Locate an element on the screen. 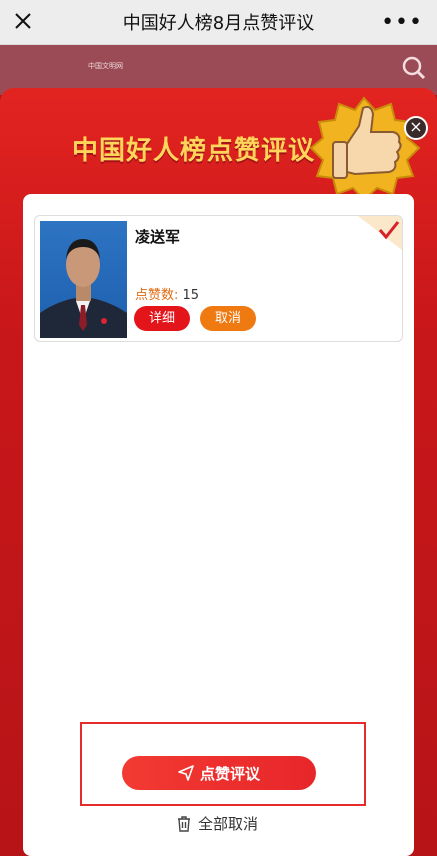 This screenshot has width=437, height=856. candidate-item: 凌送军 点赞数: 15 详细 取消 is located at coordinates (218, 278).